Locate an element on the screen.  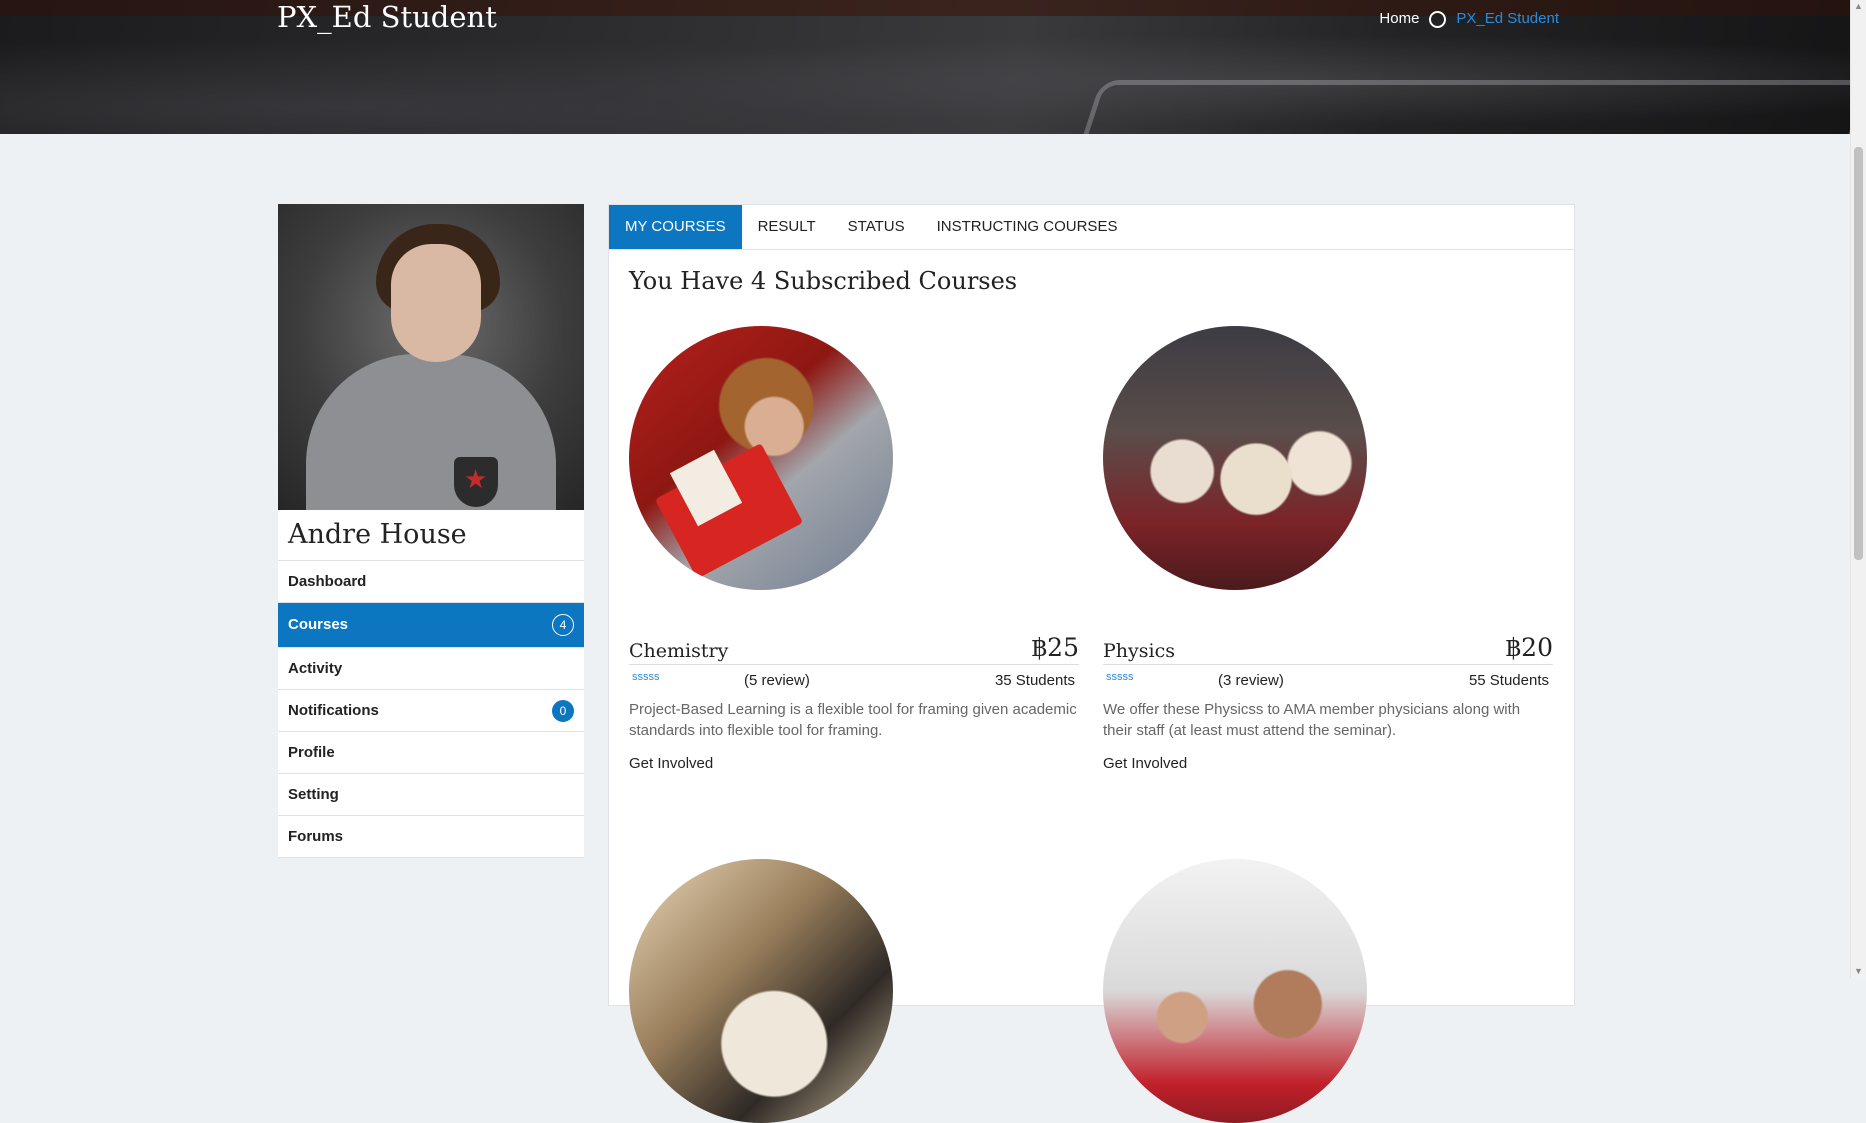
sidebar-item-label: Profile is located at coordinates (311, 752).